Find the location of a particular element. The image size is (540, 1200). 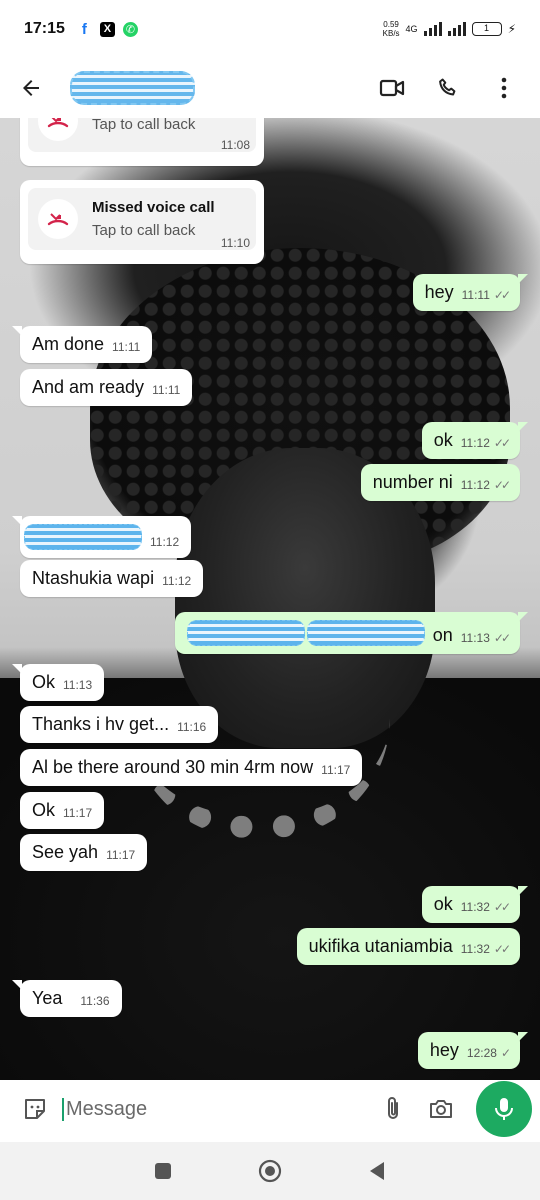

net-speed-value: 0.59 is located at coordinates (391, 24).